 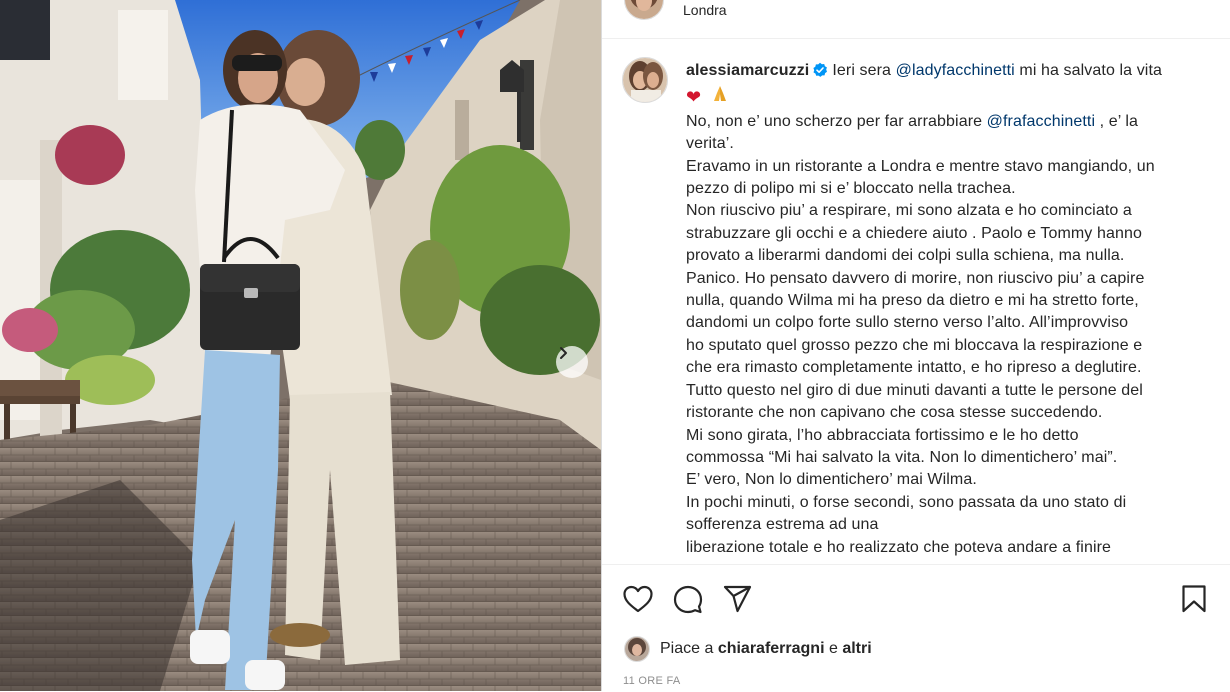 I want to click on post-header: Londra, so click(x=916, y=19).